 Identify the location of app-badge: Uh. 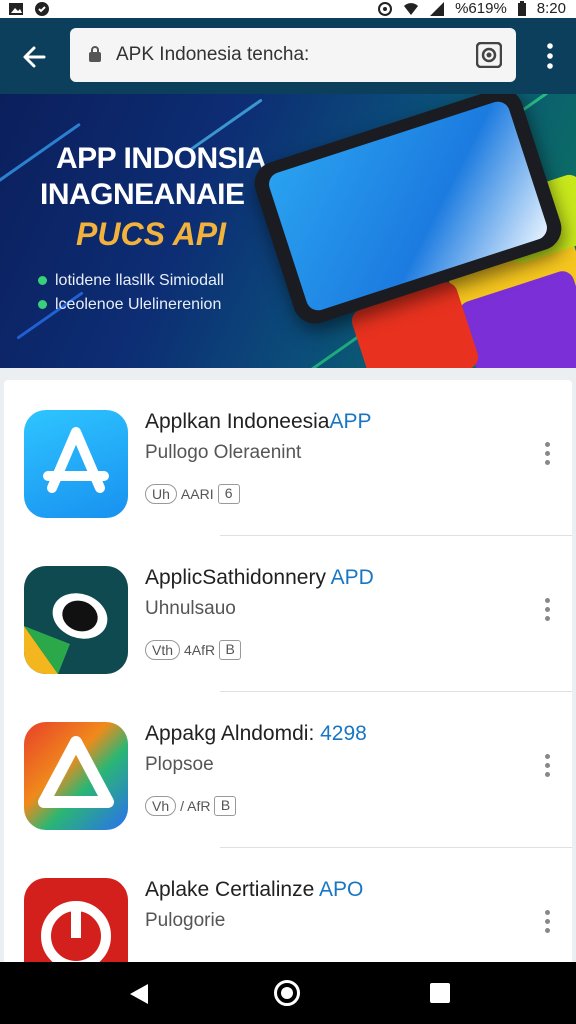
(161, 494).